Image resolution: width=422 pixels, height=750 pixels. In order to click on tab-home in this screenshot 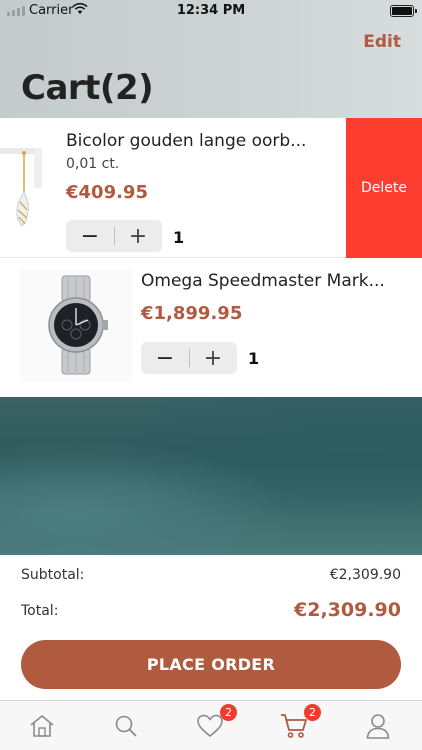, I will do `click(42, 725)`.